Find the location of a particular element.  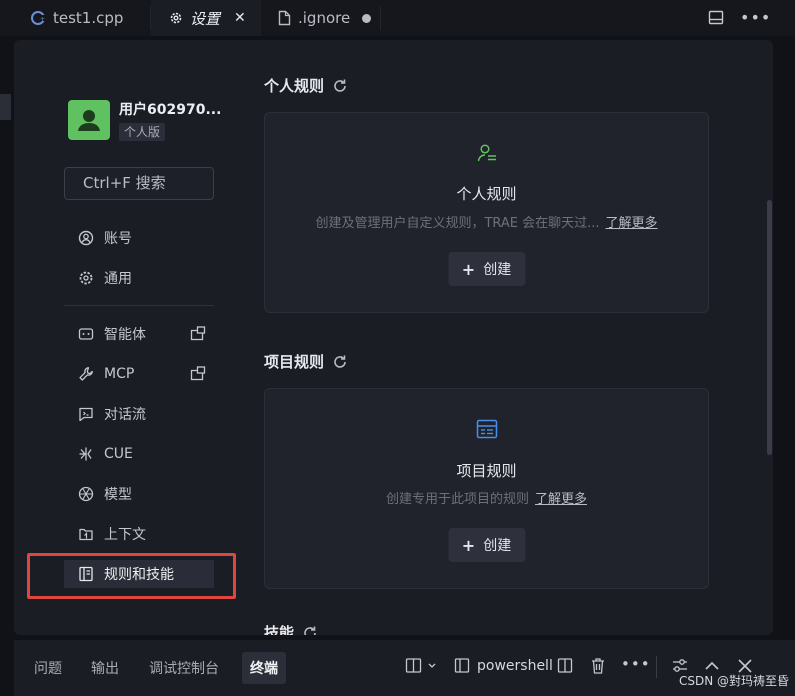

tab-label: .ignore is located at coordinates (324, 18).